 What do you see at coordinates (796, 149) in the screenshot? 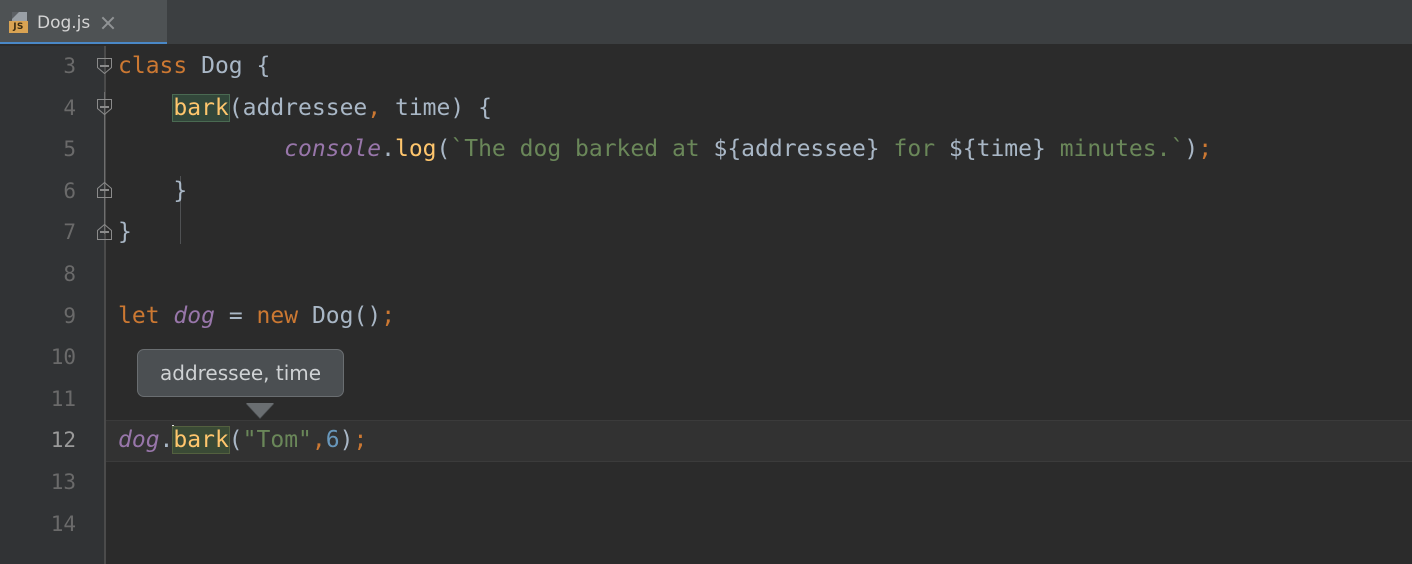
I see `token-interpolation: ${addressee}` at bounding box center [796, 149].